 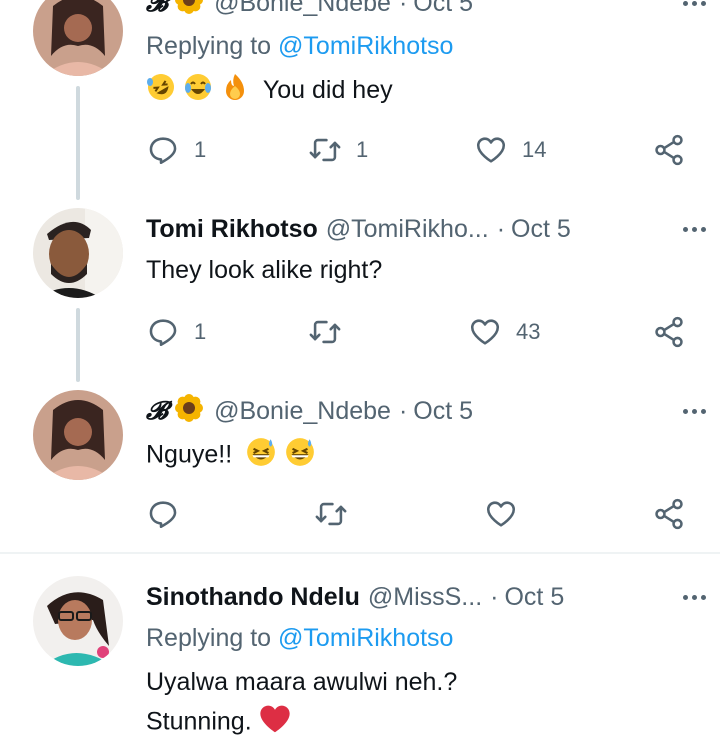 What do you see at coordinates (199, 721) in the screenshot?
I see `tweet-body-line-2: Stunning.` at bounding box center [199, 721].